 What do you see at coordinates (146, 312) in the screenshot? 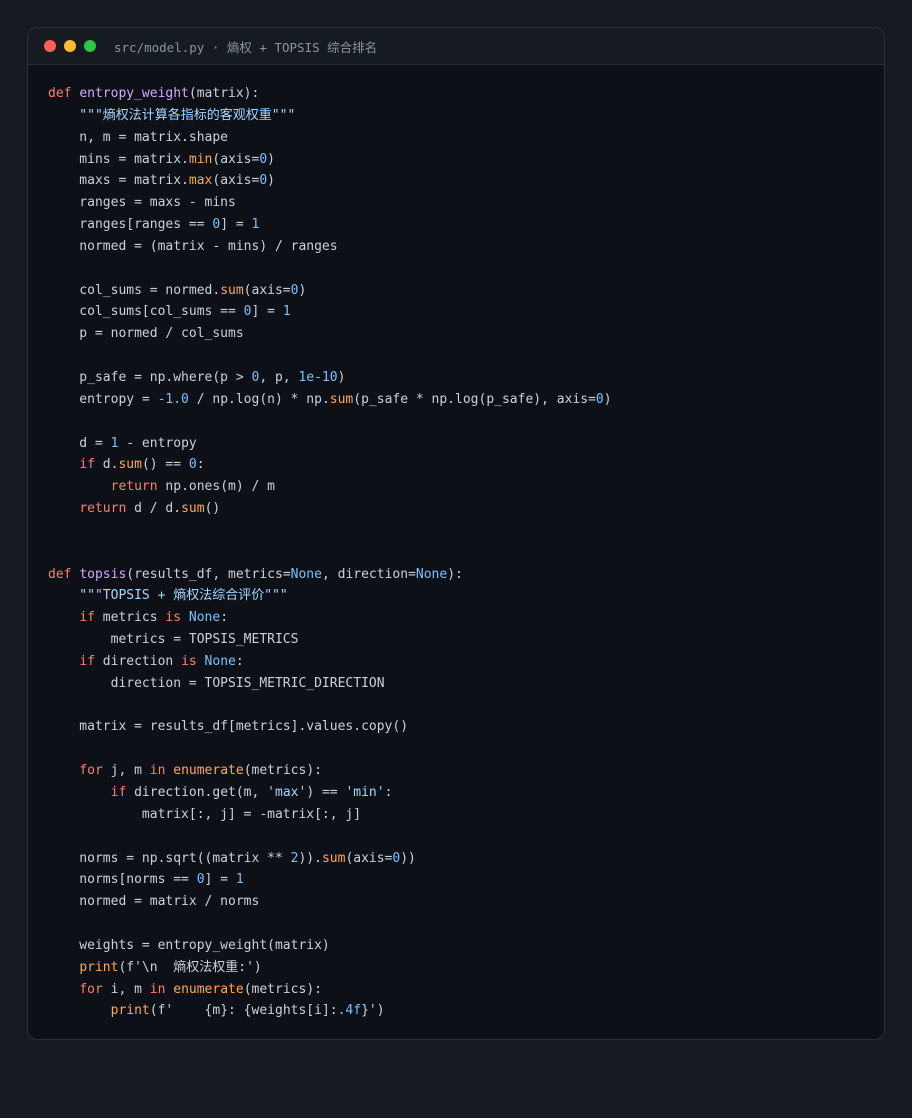
I see `code-token: col_sums[col_sums ==` at bounding box center [146, 312].